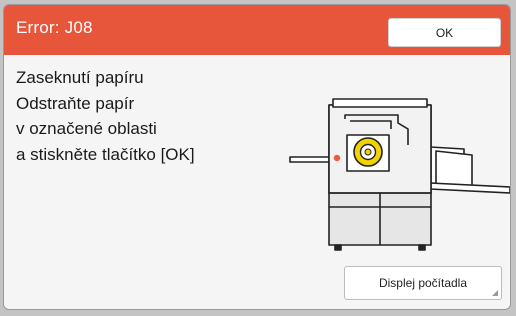  What do you see at coordinates (337, 158) in the screenshot?
I see `jam-marker-dot` at bounding box center [337, 158].